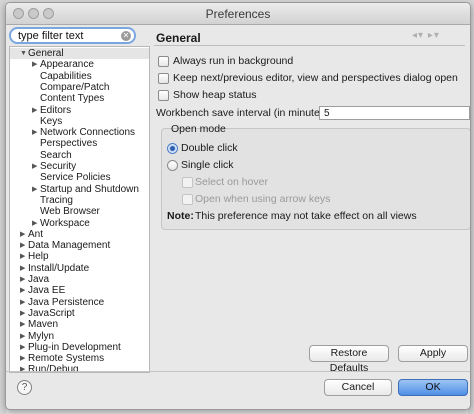  Describe the element at coordinates (42, 290) in the screenshot. I see `tree-item-java-ee: ▶ Java EE` at that location.